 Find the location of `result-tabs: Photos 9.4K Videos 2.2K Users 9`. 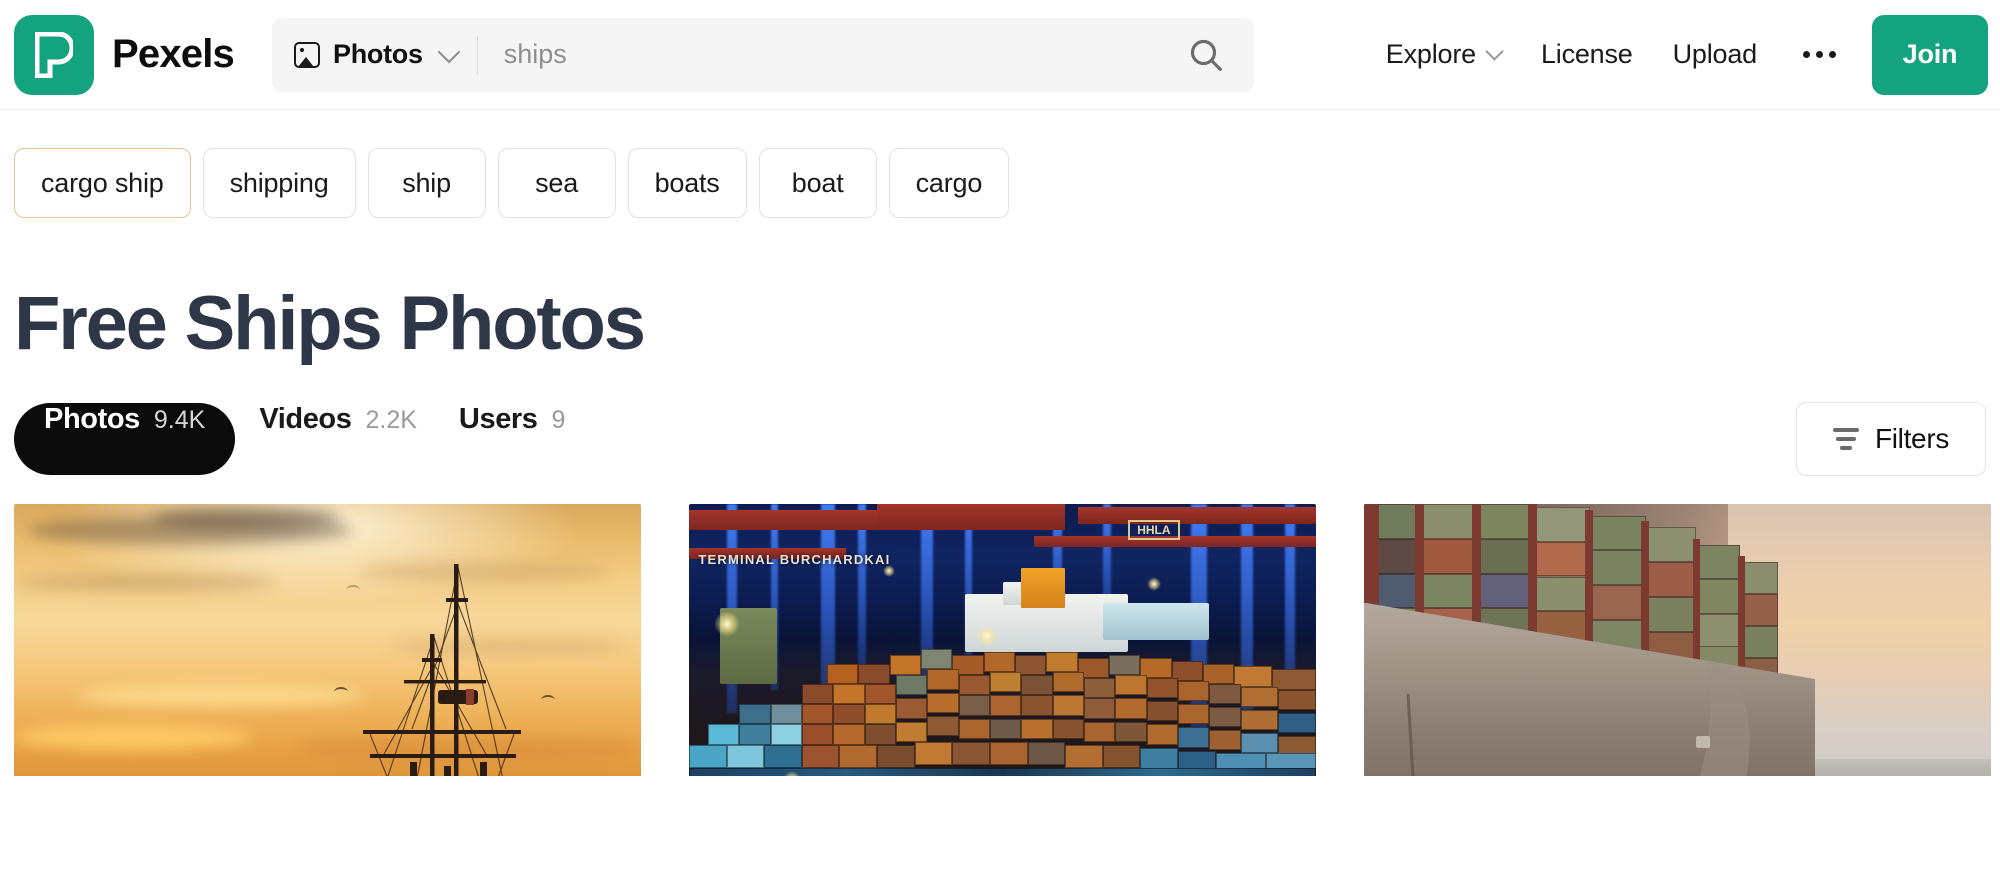

result-tabs: Photos 9.4K Videos 2.2K Users 9 is located at coordinates (298, 439).